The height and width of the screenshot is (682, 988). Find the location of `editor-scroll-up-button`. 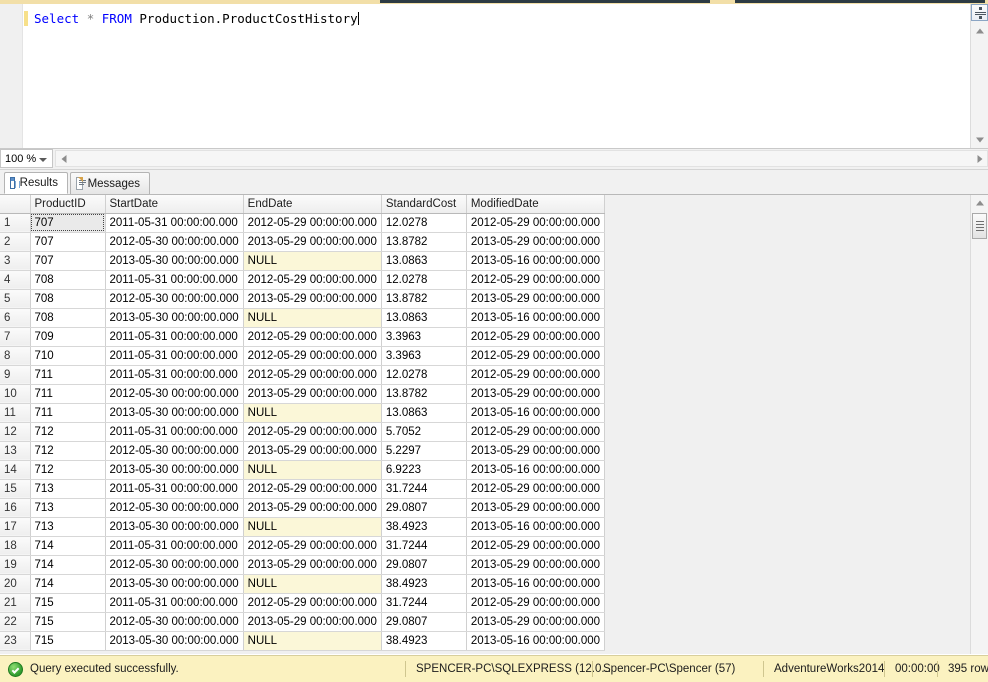

editor-scroll-up-button is located at coordinates (979, 30).